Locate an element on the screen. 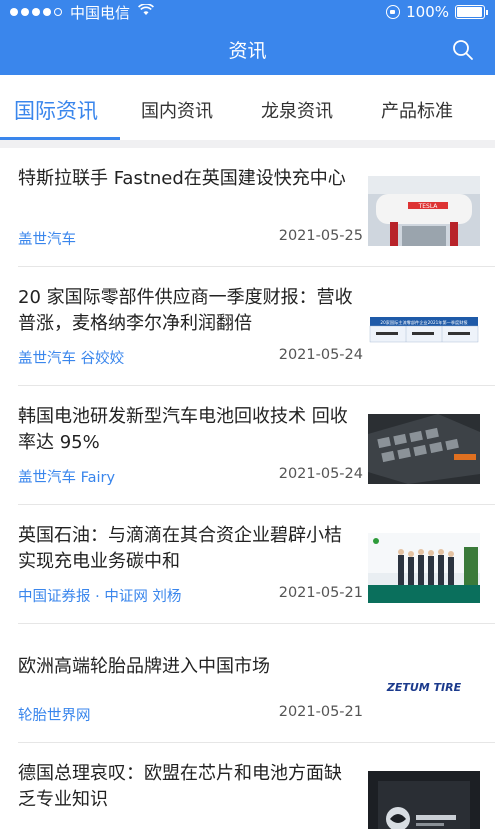 Image resolution: width=495 pixels, height=829 pixels. category-tabs: 国际资讯 国内资讯 龙泉资讯 产品标准 is located at coordinates (247, 108).